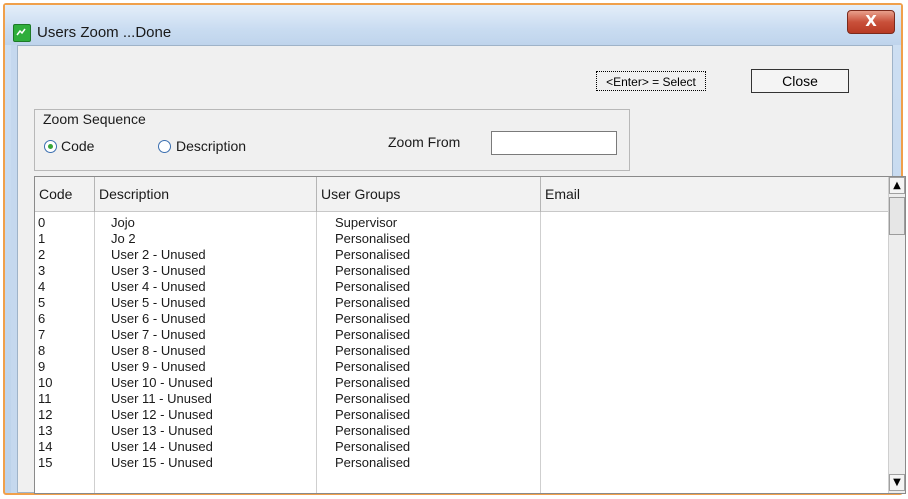  Describe the element at coordinates (22, 33) in the screenshot. I see `app-icon` at that location.